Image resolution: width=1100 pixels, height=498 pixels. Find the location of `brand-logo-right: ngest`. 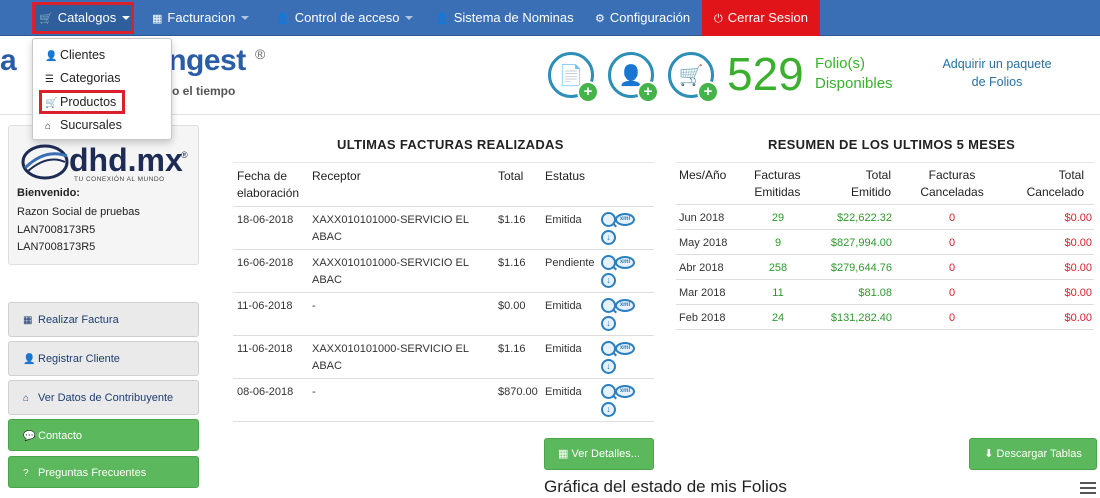

brand-logo-right: ngest is located at coordinates (207, 60).